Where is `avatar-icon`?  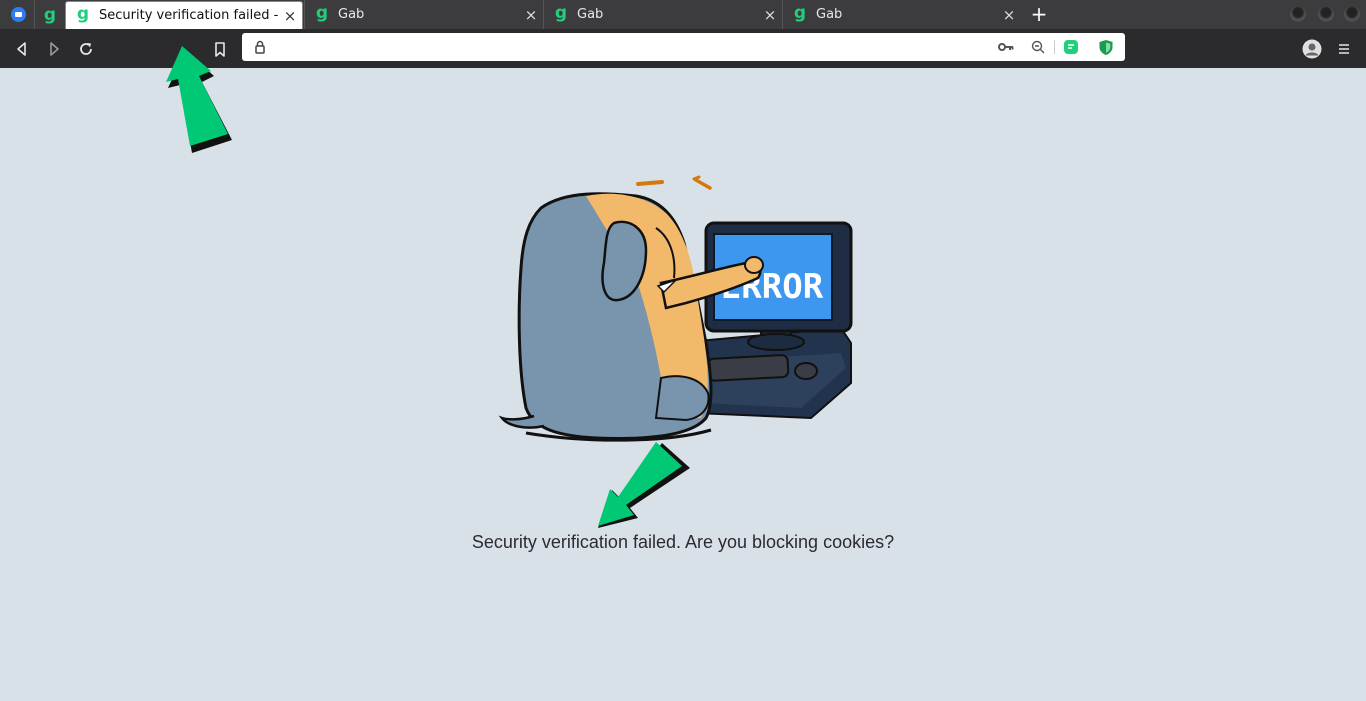 avatar-icon is located at coordinates (1312, 49).